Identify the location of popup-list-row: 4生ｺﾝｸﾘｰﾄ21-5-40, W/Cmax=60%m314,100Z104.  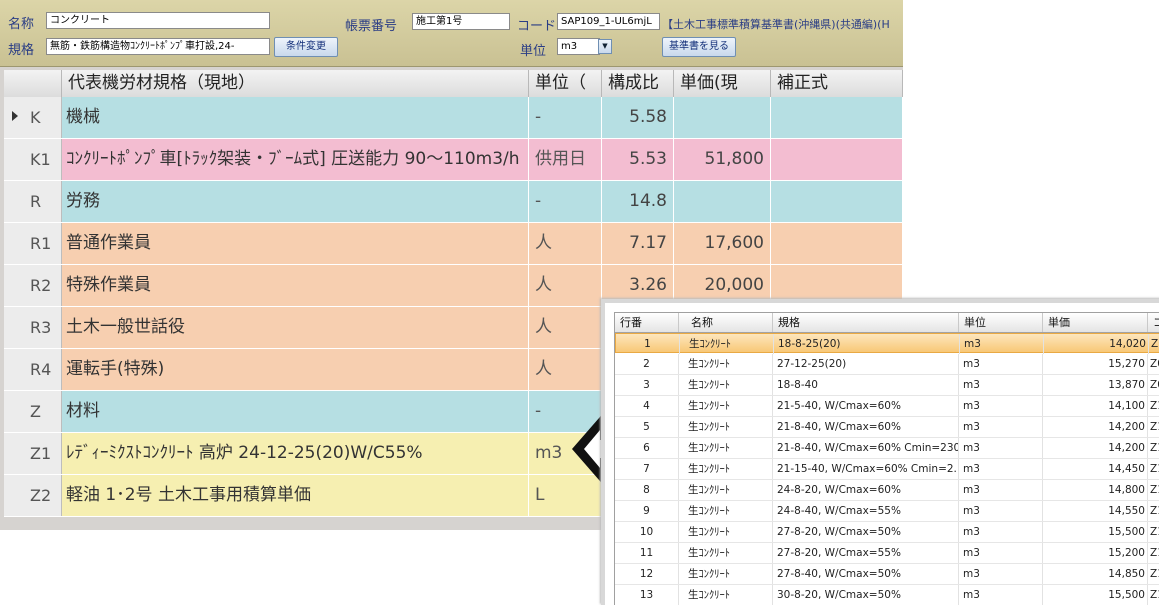
(887, 406).